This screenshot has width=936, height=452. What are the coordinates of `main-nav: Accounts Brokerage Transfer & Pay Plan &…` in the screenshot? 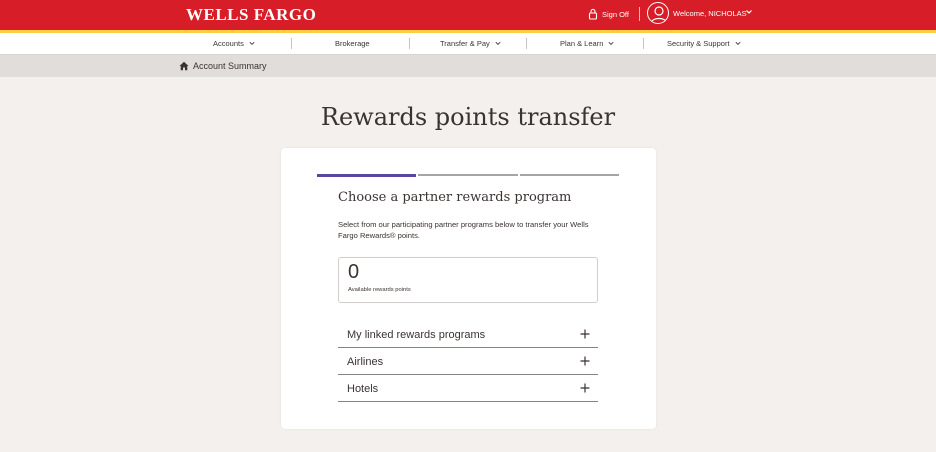 It's located at (468, 44).